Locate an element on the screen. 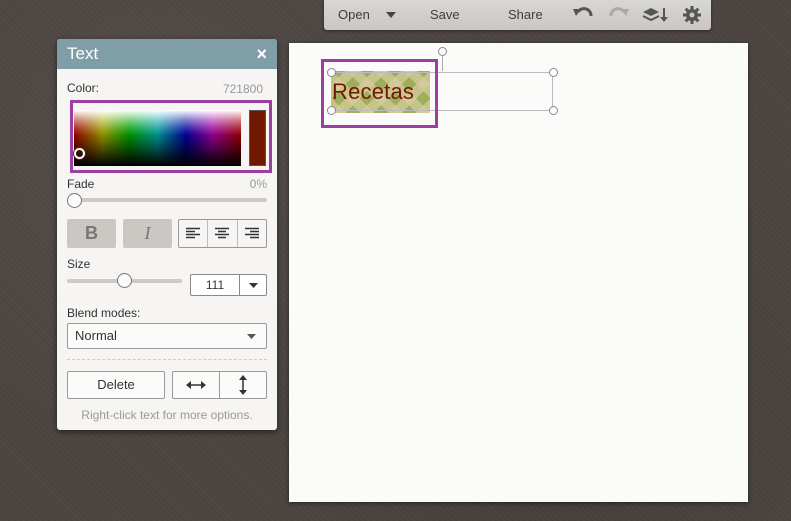  fade-slider-knob is located at coordinates (74, 200).